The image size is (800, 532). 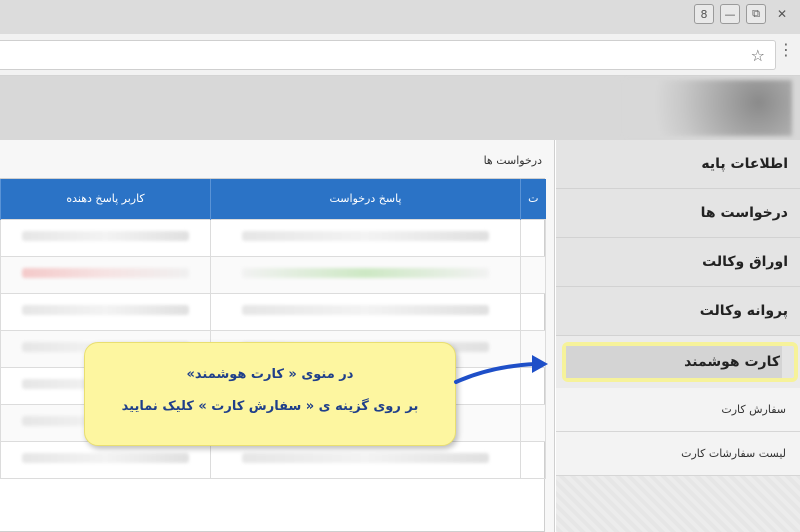 I want to click on window-titlebar: 8 — ⧉ ✕, so click(x=400, y=17).